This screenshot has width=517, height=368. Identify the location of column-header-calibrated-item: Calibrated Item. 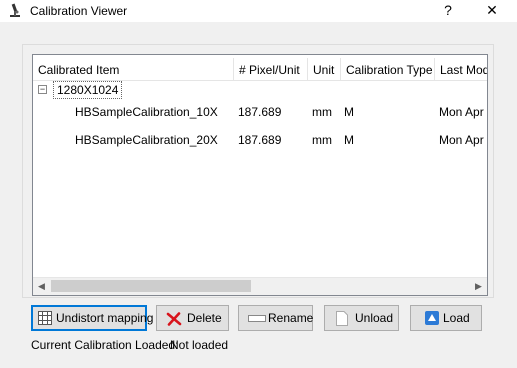
(133, 69).